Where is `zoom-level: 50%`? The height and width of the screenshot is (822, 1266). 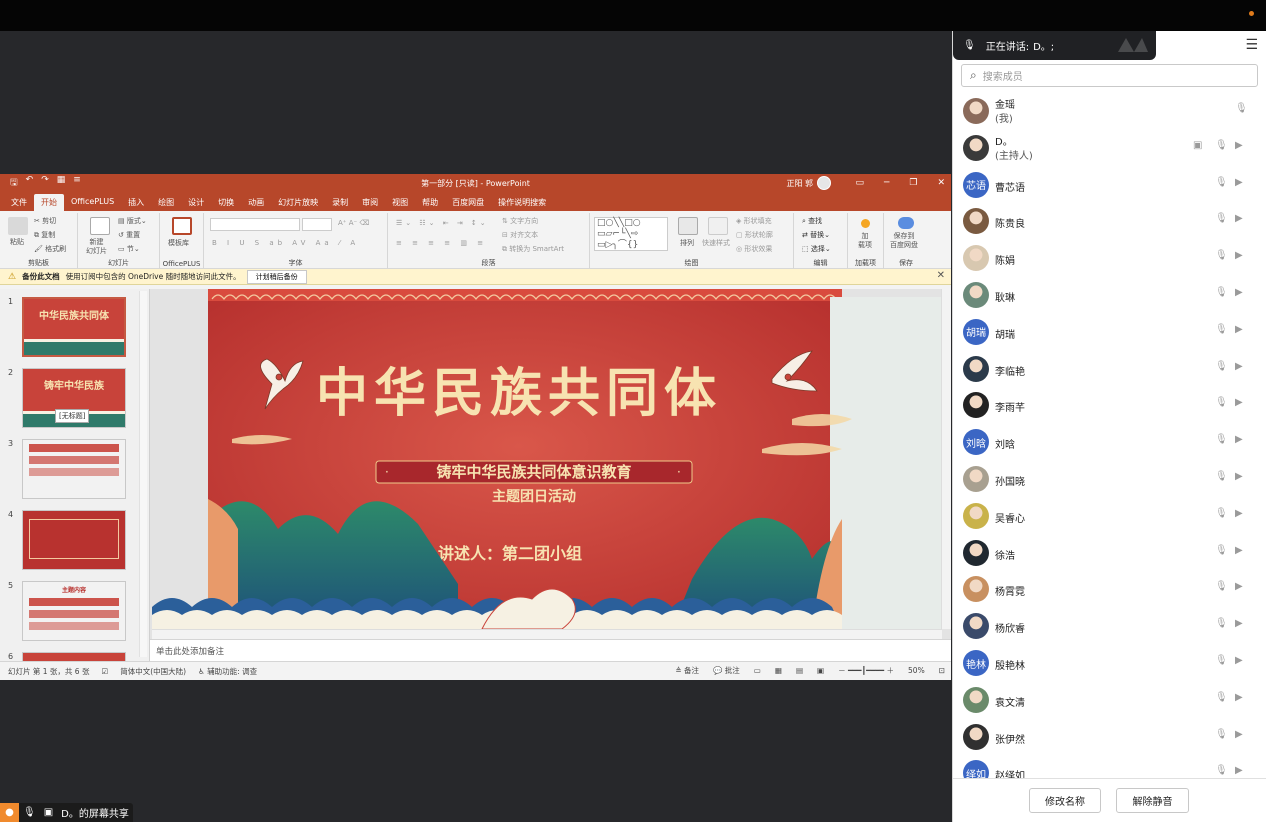
zoom-level: 50% is located at coordinates (916, 670).